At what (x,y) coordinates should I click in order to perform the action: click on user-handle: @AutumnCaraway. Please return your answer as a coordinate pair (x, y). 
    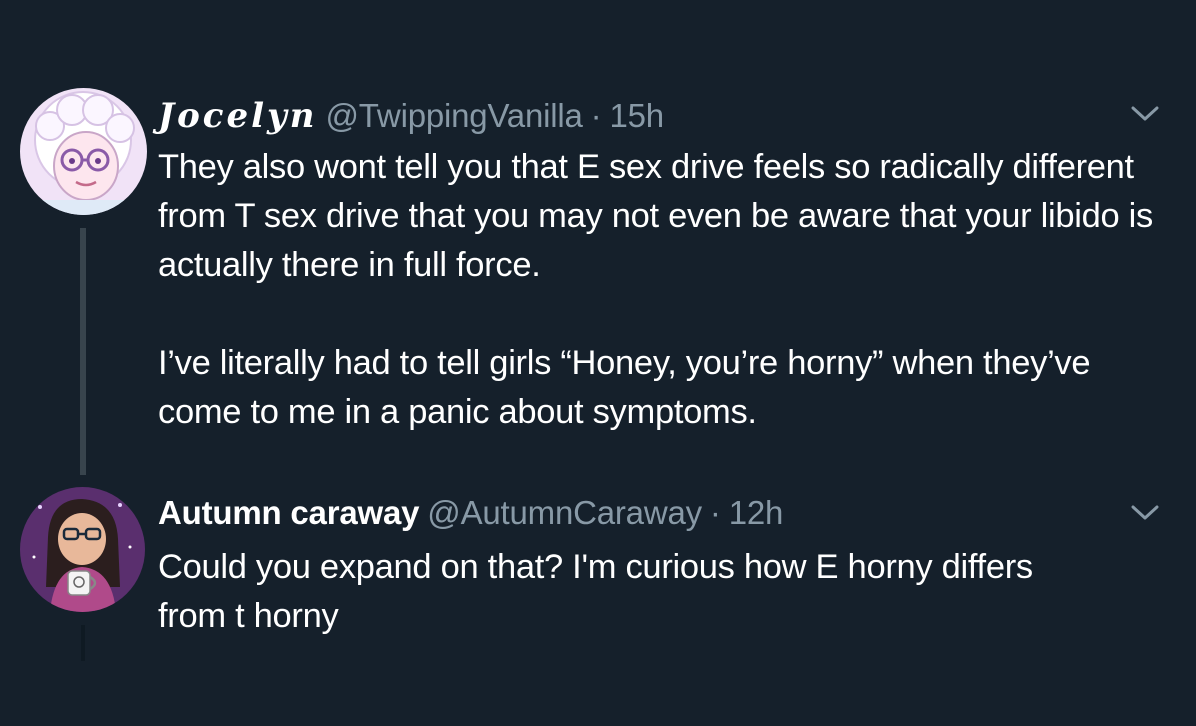
    Looking at the image, I should click on (564, 512).